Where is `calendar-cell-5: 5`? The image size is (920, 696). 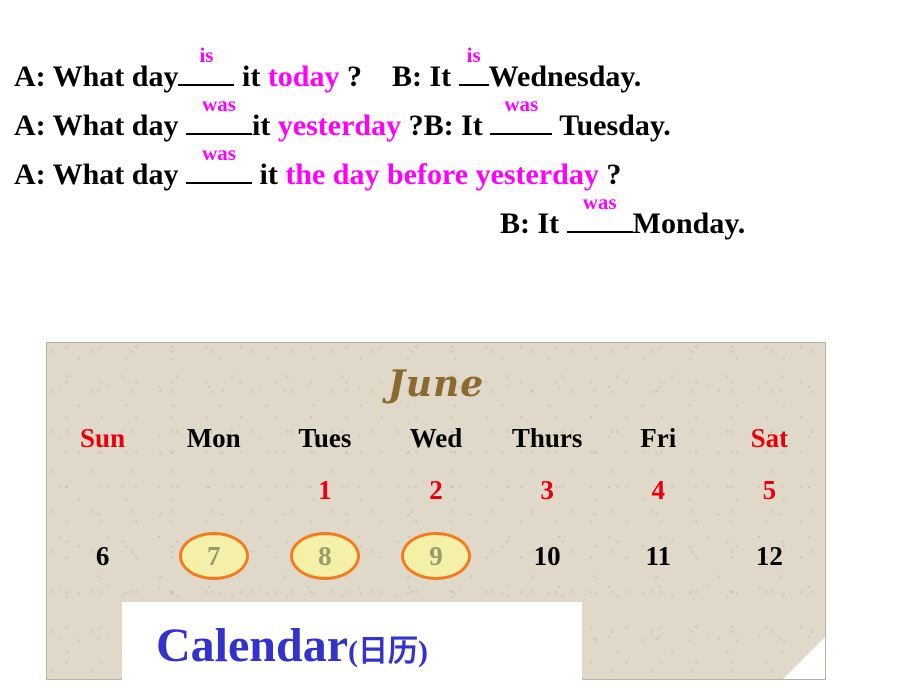
calendar-cell-5: 5 is located at coordinates (769, 490).